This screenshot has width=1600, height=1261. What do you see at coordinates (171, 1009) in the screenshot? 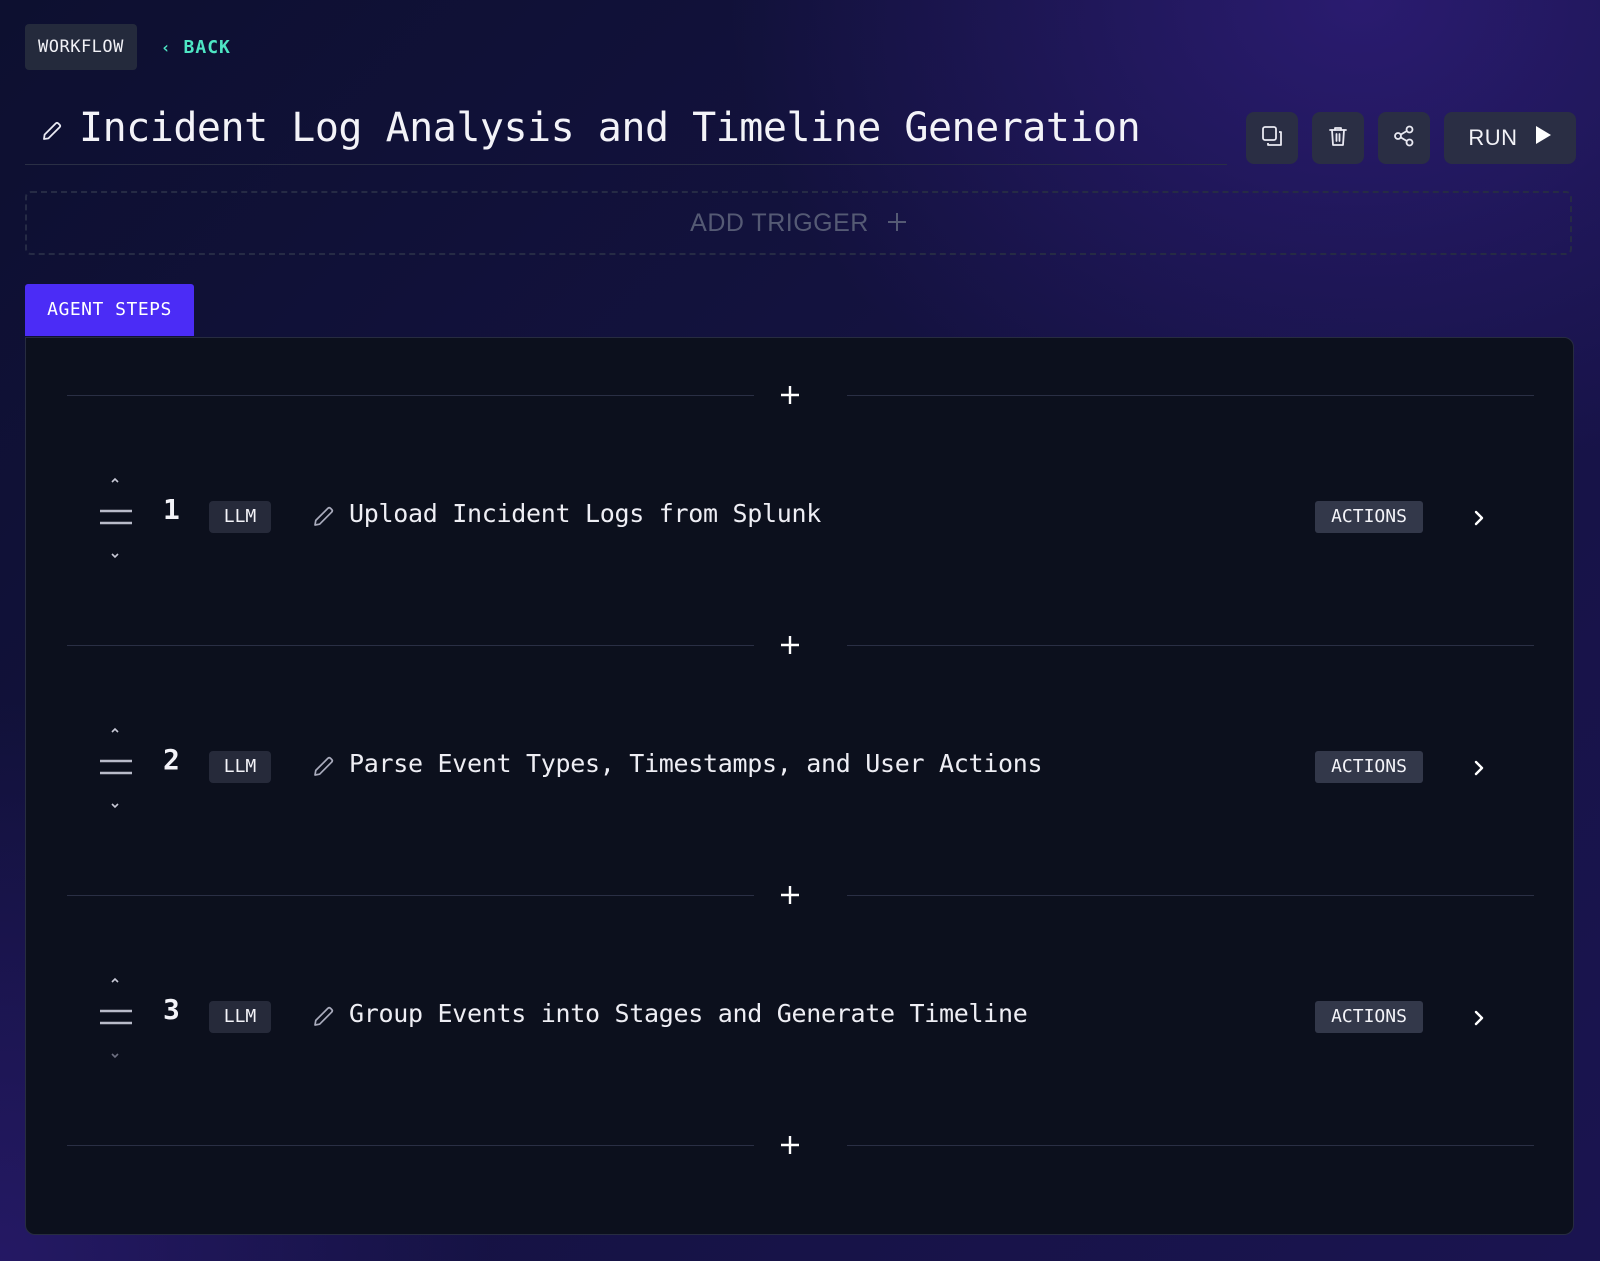
I see `step-number: 3` at bounding box center [171, 1009].